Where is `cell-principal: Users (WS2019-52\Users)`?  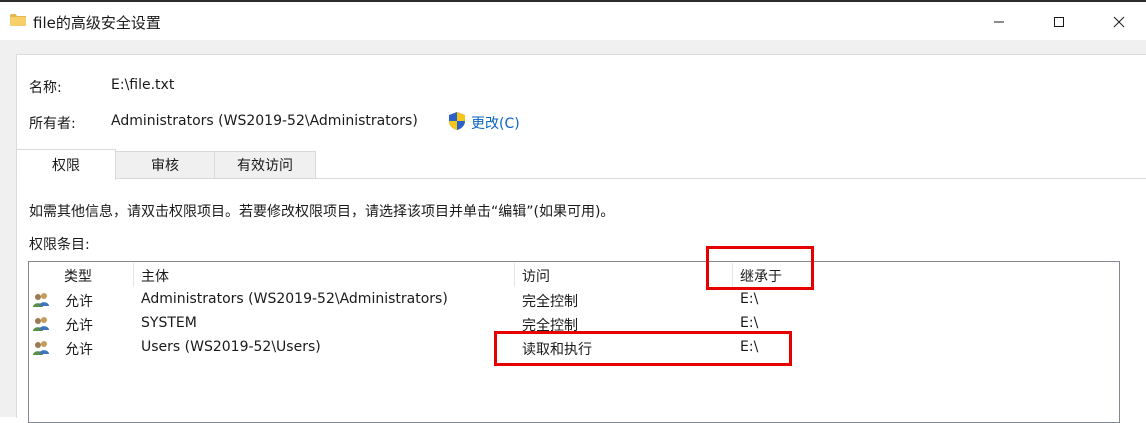
cell-principal: Users (WS2019-52\Users) is located at coordinates (231, 347).